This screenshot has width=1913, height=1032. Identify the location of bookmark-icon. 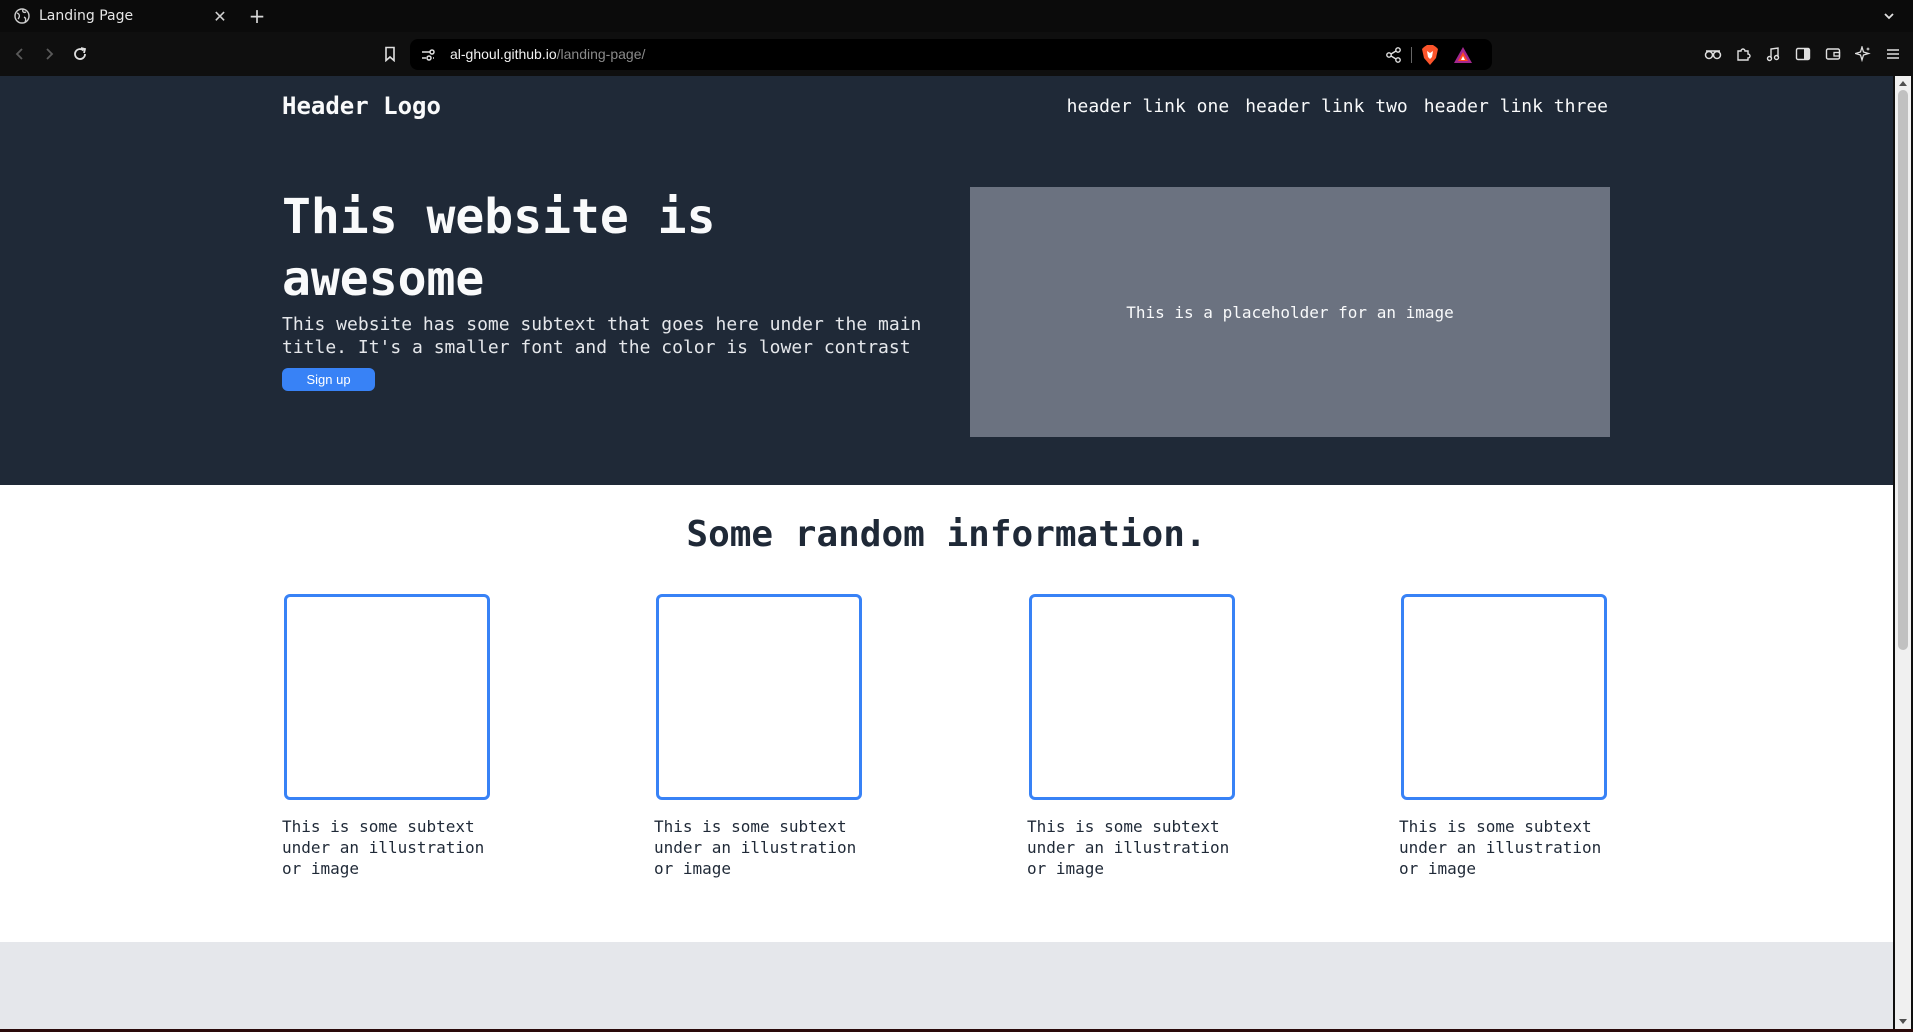
(390, 54).